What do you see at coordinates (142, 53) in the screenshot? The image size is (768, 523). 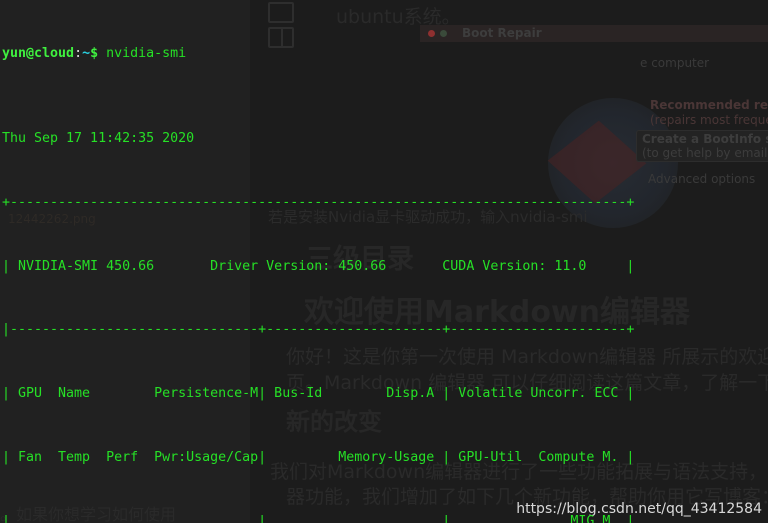 I see `typed-command: nvidia-smi` at bounding box center [142, 53].